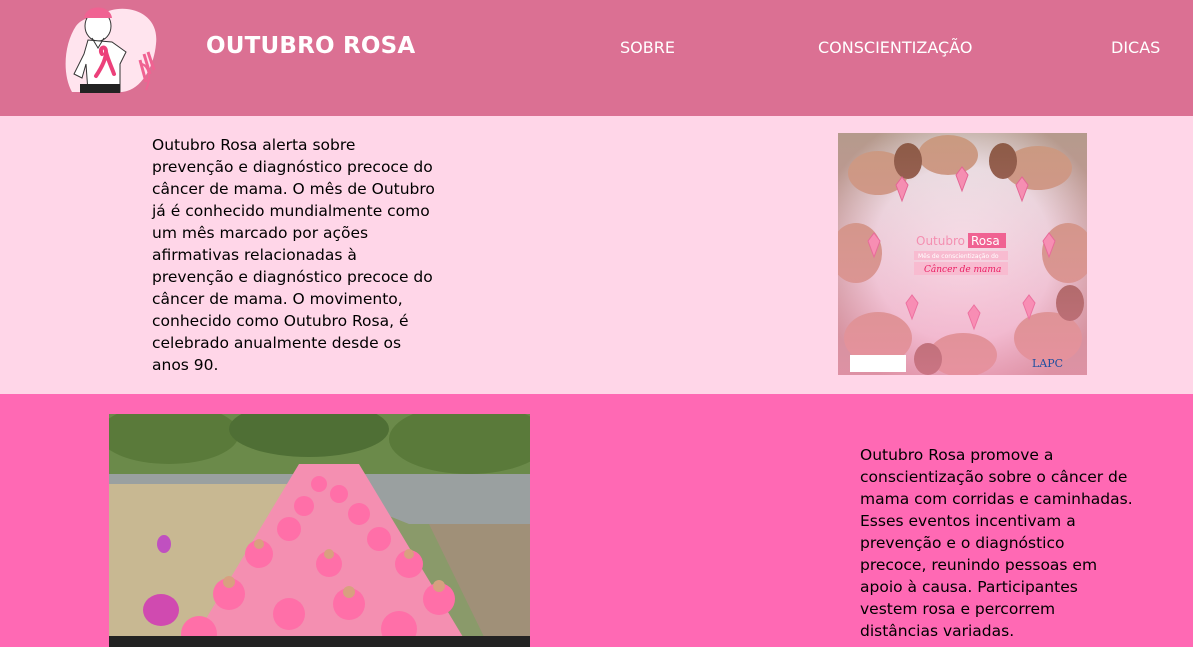  I want to click on nav-sobre: SOBRE, so click(647, 47).